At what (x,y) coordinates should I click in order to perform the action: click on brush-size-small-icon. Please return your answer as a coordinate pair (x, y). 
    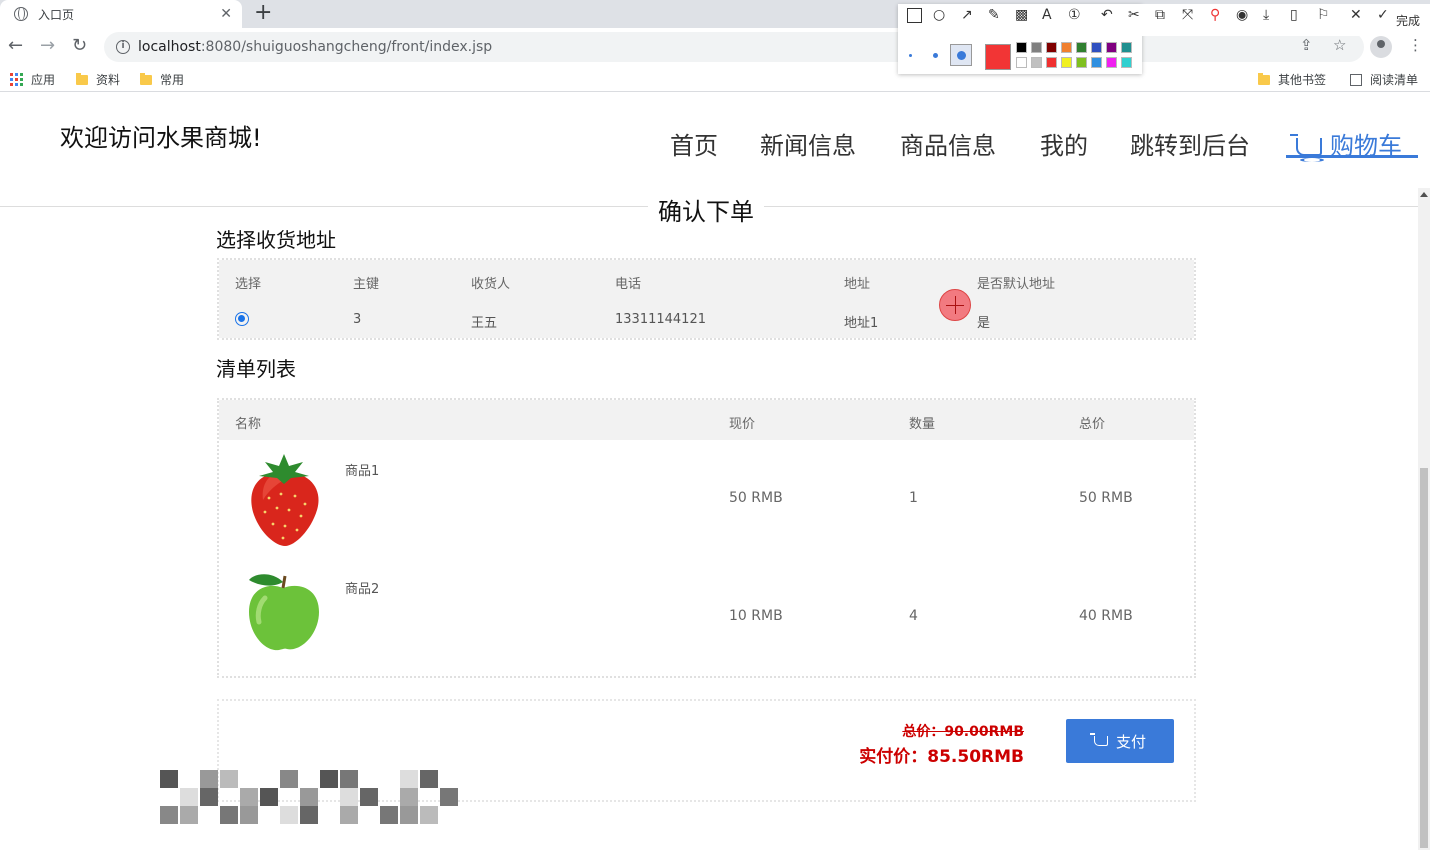
    Looking at the image, I should click on (910, 55).